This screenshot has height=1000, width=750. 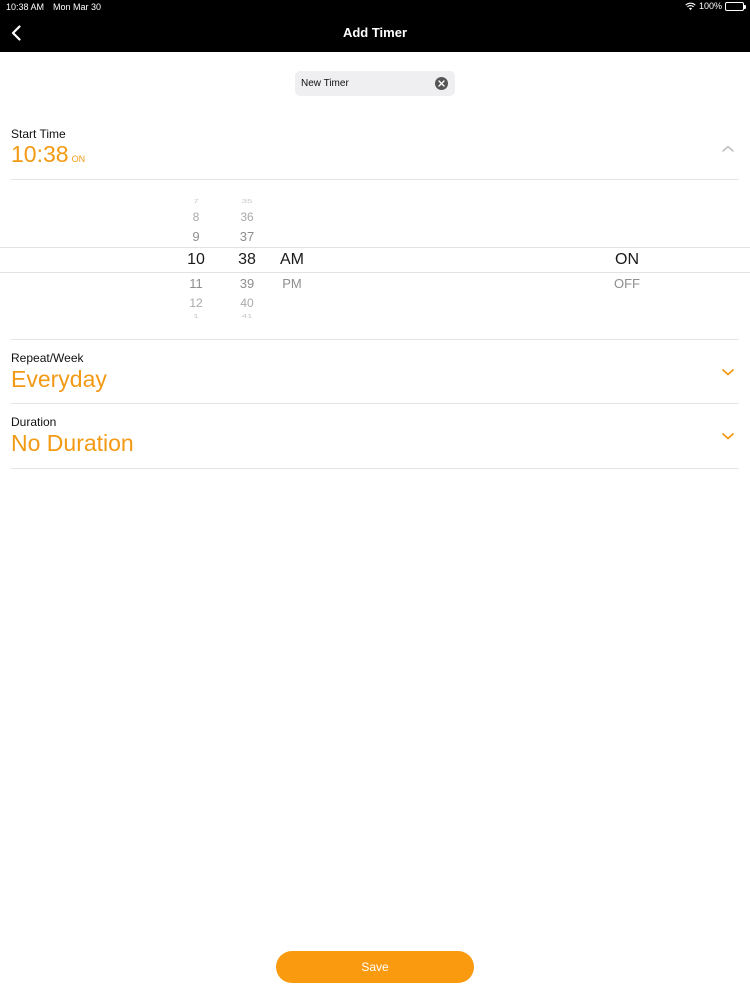 What do you see at coordinates (627, 260) in the screenshot?
I see `switch-selected: ON` at bounding box center [627, 260].